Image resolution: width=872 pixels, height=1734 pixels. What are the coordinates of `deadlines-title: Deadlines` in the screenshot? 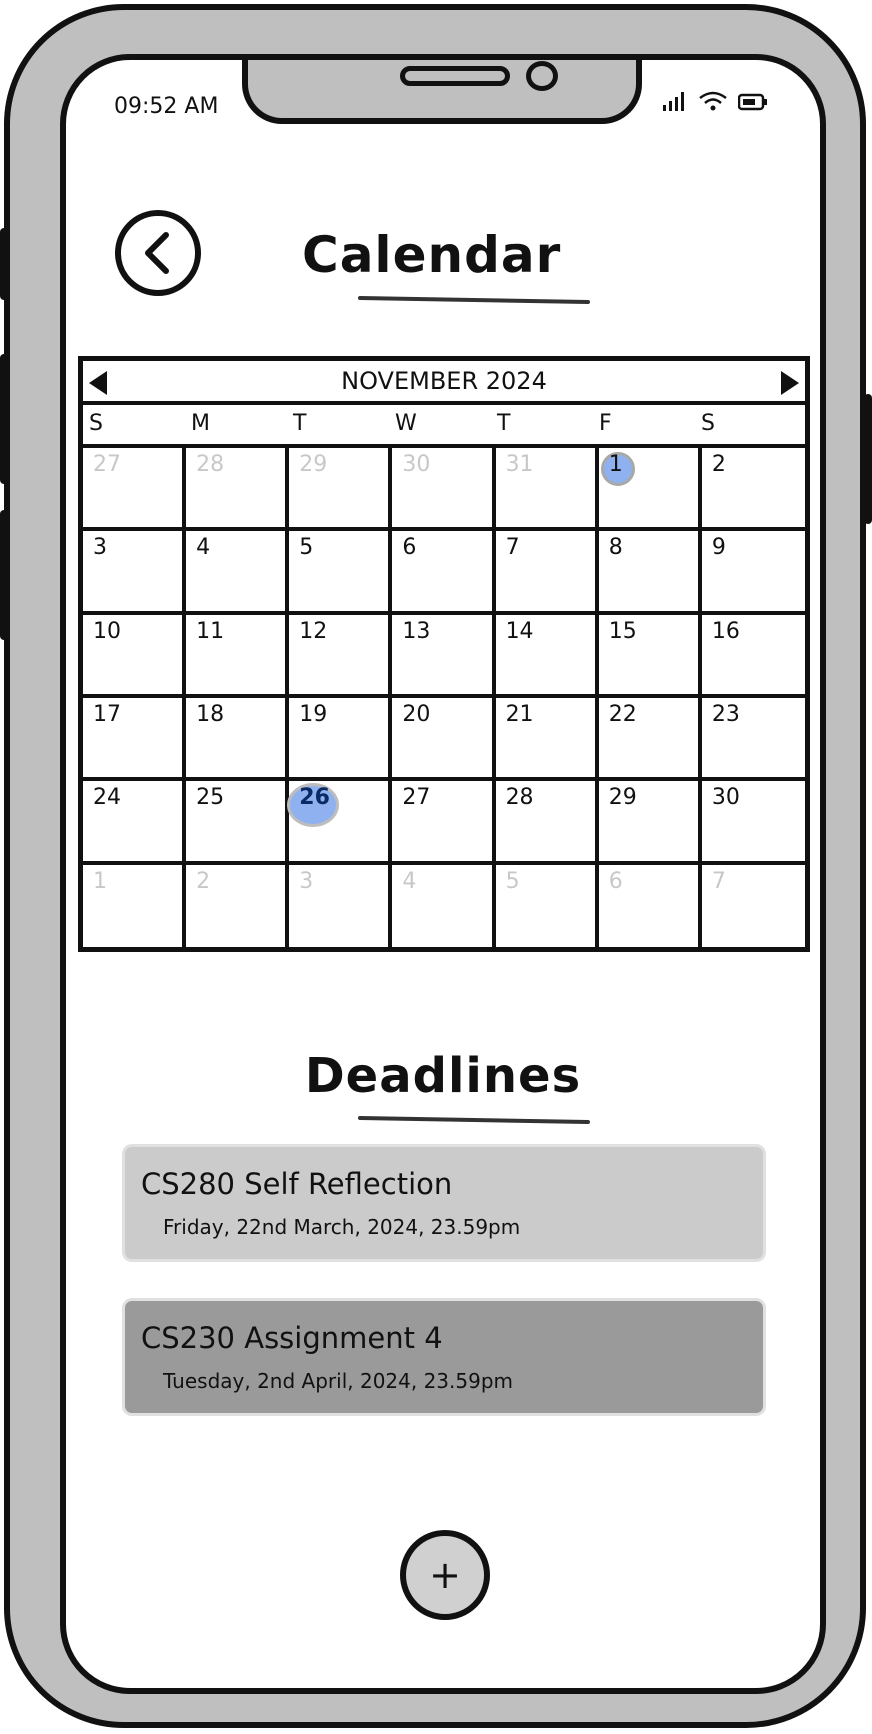 It's located at (443, 1076).